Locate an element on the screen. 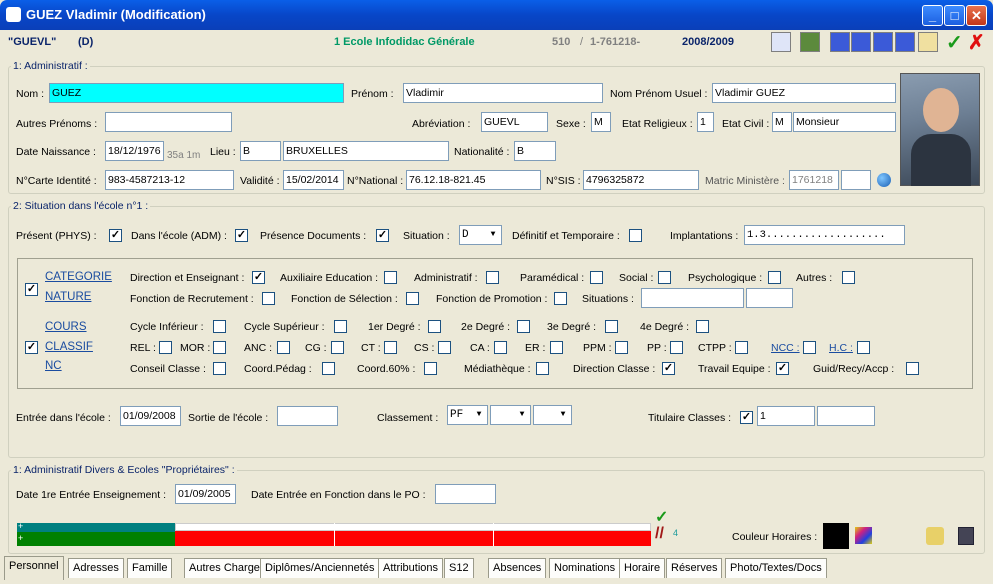 The height and width of the screenshot is (584, 993). degre2-checkbox is located at coordinates (523, 326).